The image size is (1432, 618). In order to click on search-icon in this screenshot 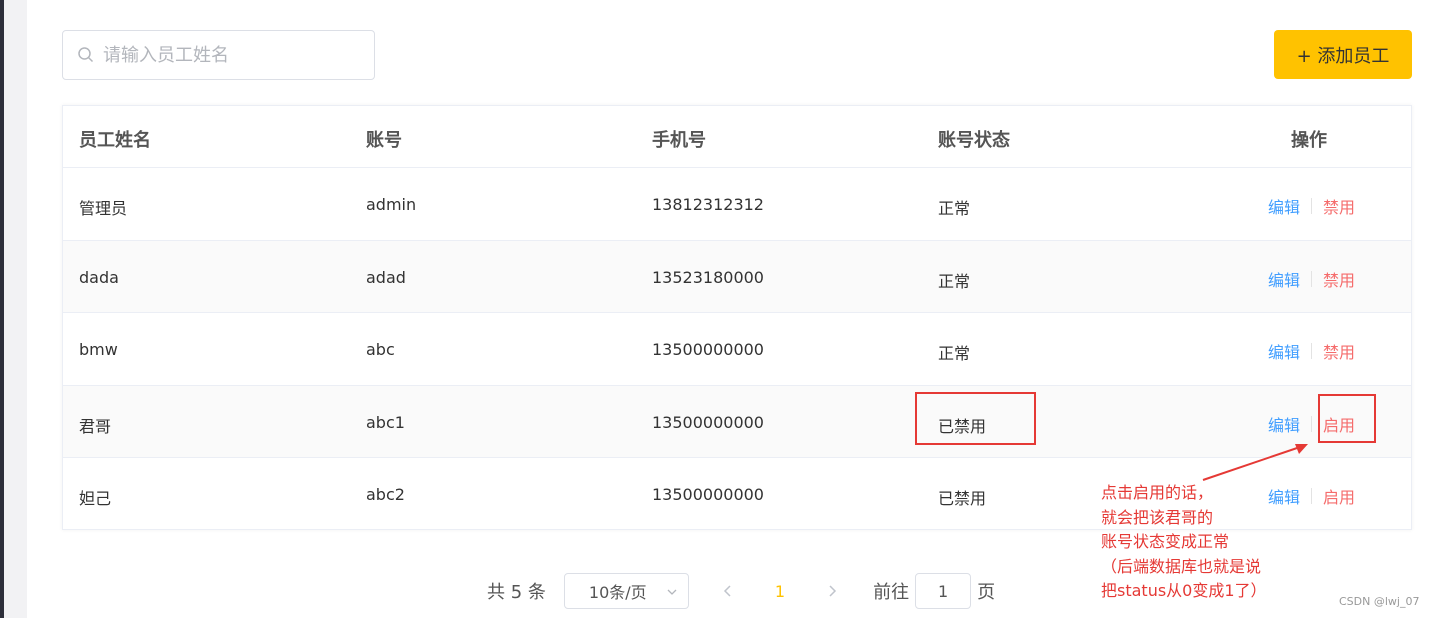, I will do `click(86, 55)`.